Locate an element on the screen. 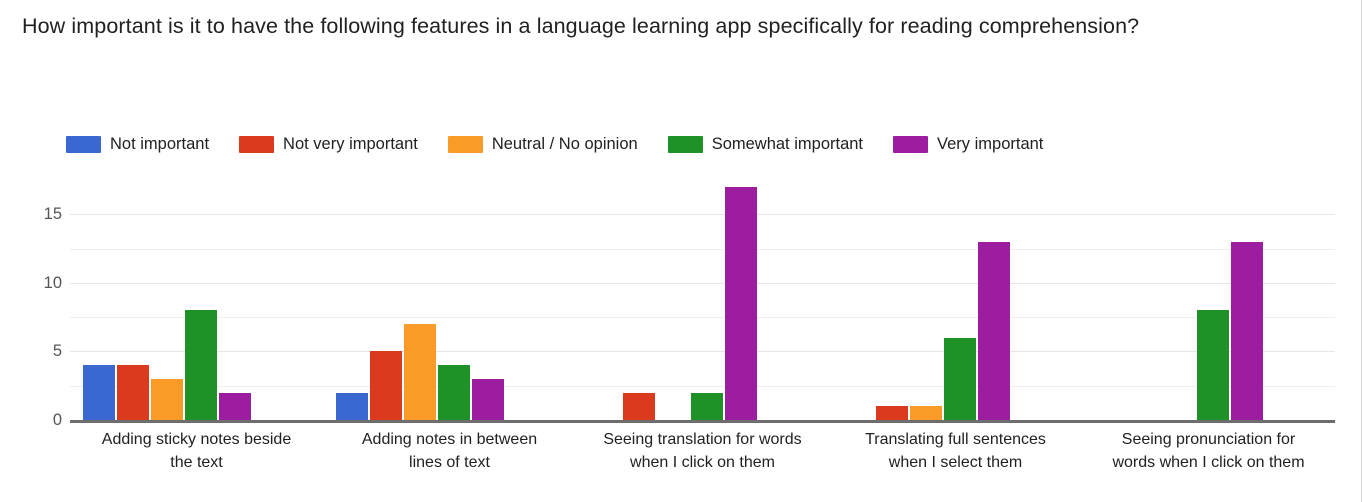 The height and width of the screenshot is (502, 1362). legend-item: Neutral / No opinion is located at coordinates (542, 144).